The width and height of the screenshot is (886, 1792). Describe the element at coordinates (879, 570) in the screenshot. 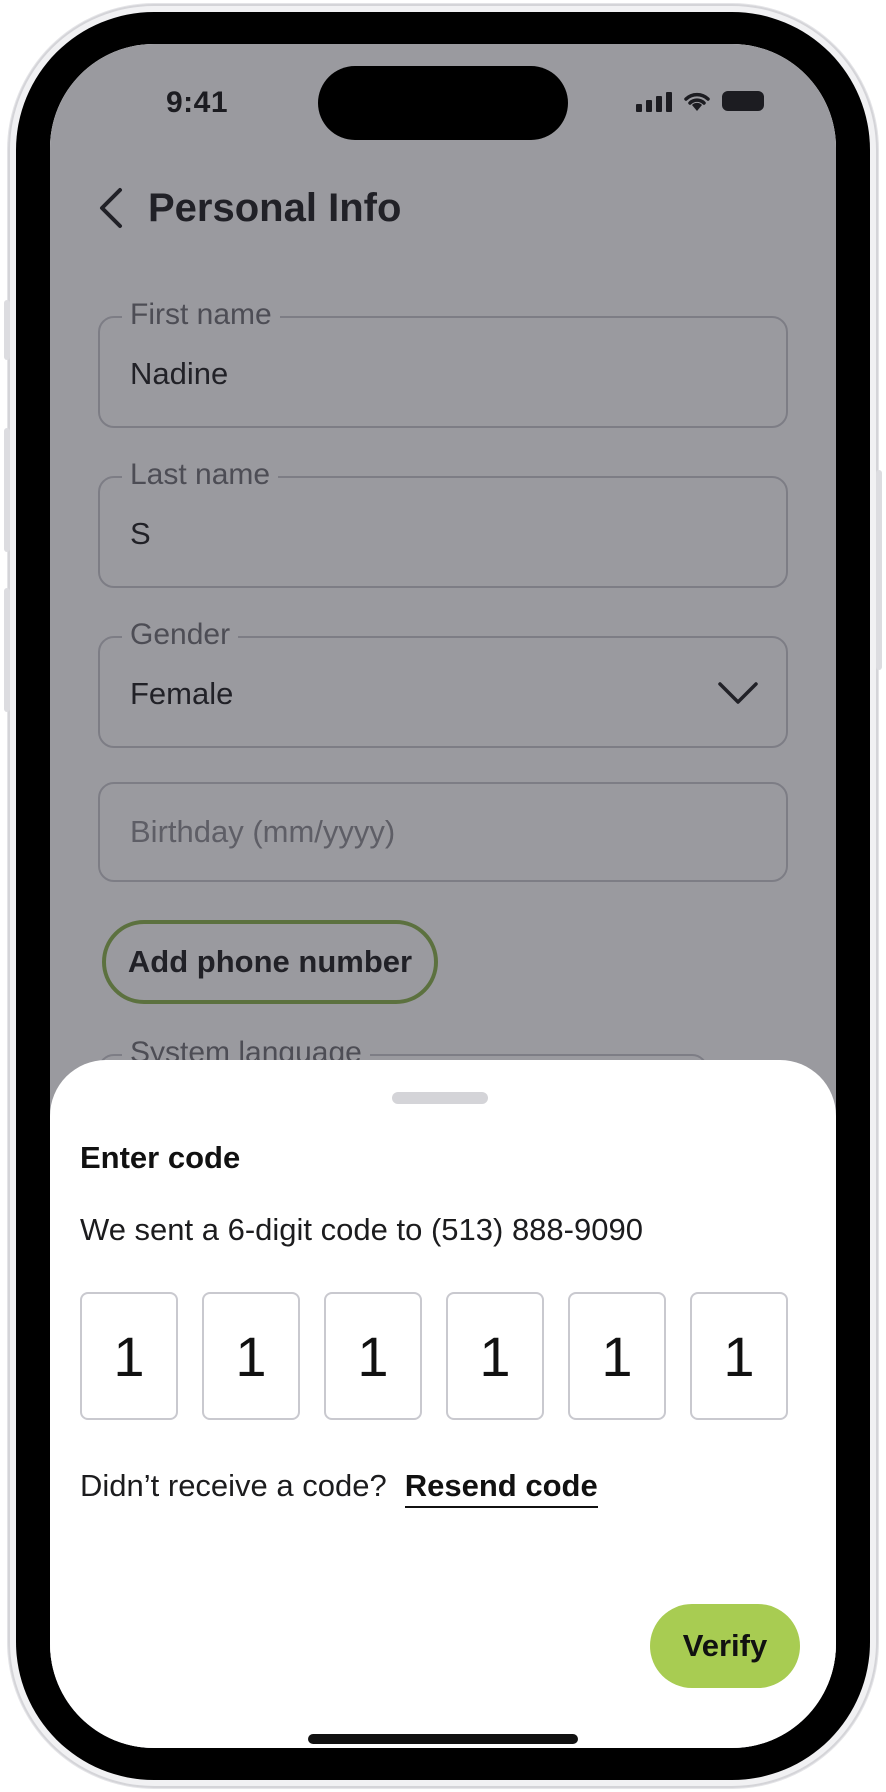

I see `power-button` at that location.